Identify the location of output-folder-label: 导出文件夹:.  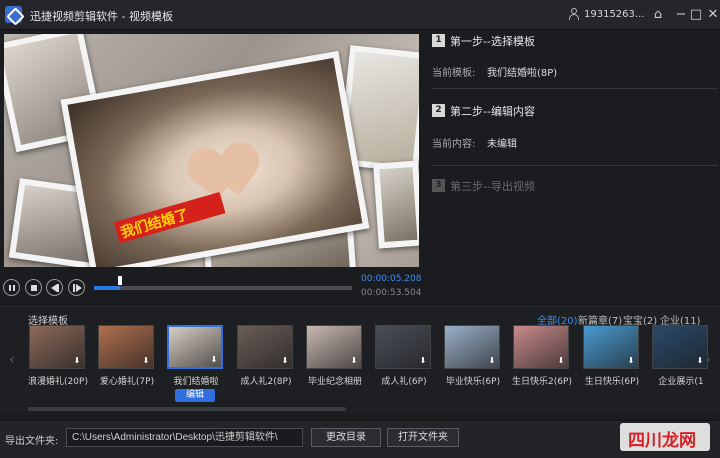
(32, 441).